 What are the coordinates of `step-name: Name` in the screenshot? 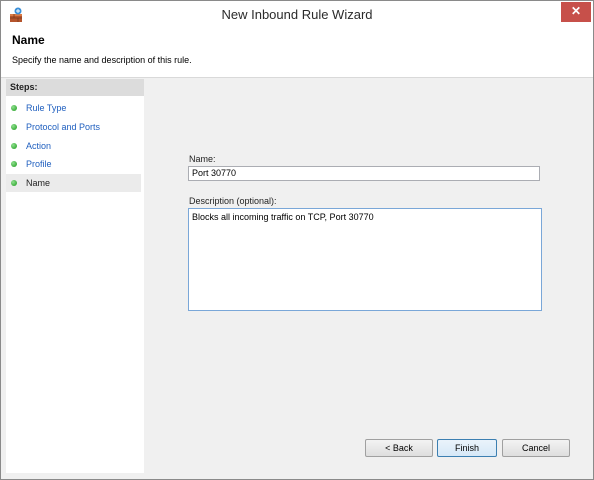 It's located at (73, 183).